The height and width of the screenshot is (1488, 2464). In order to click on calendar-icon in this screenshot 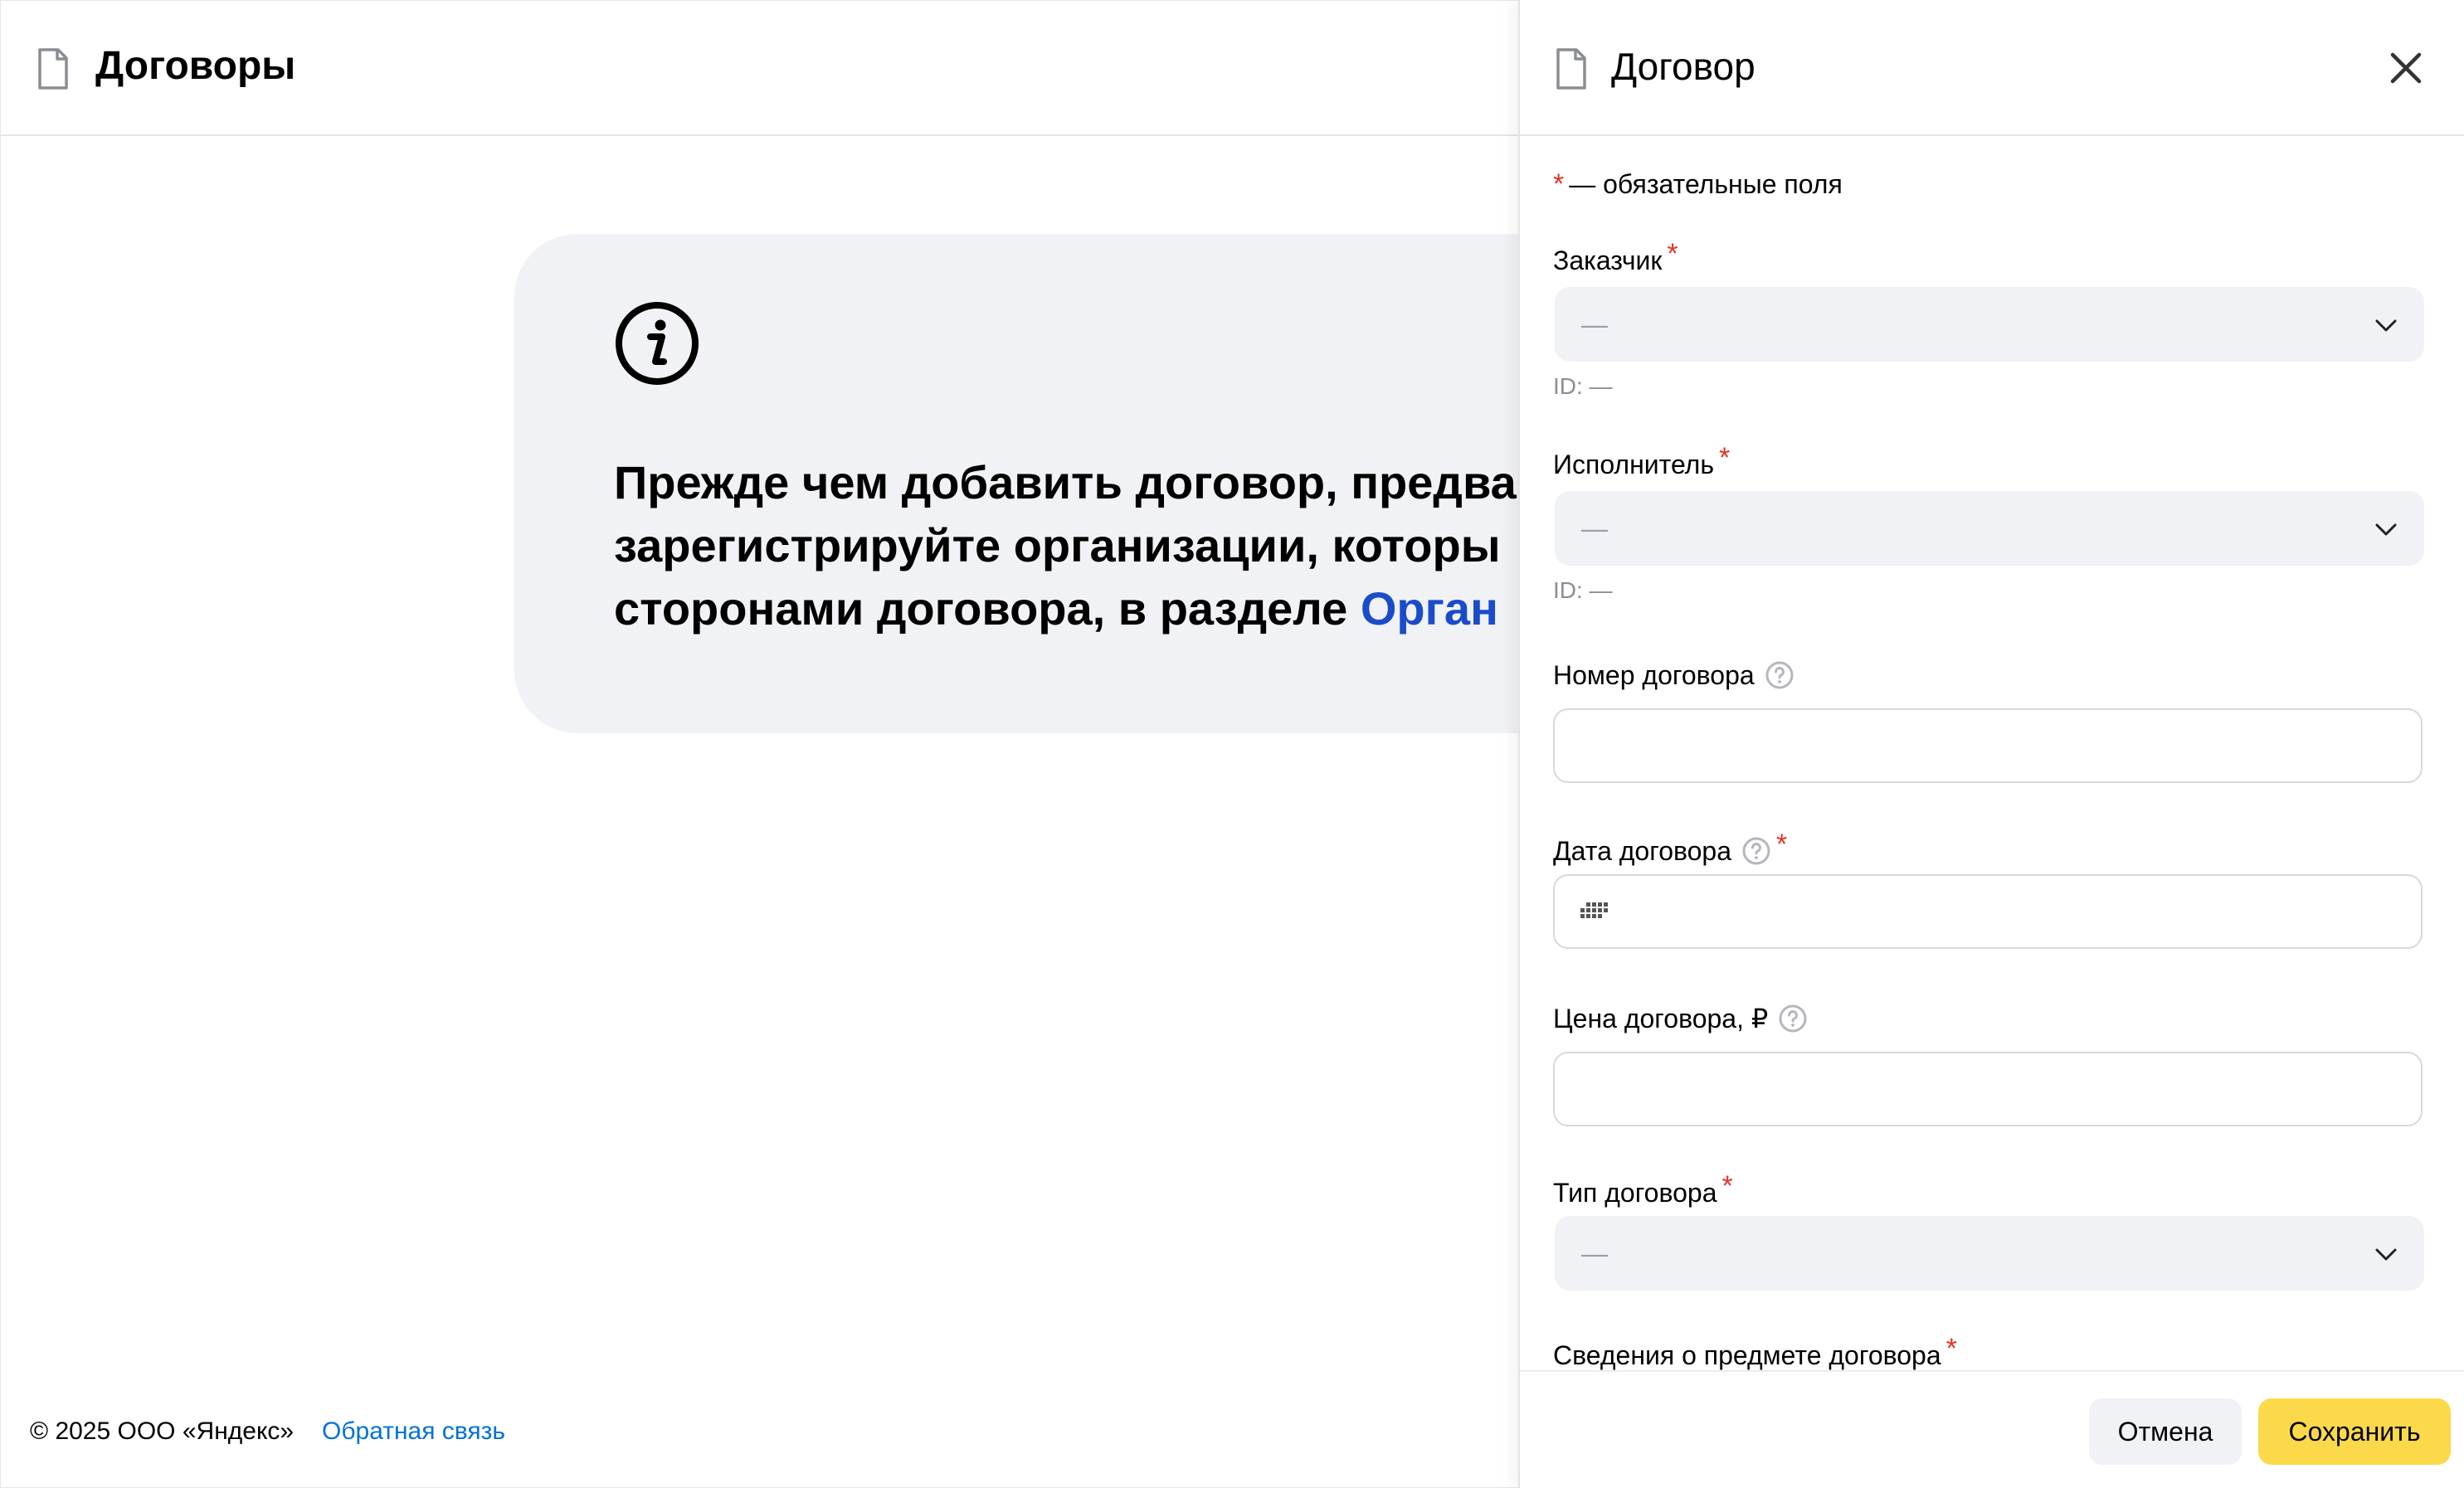, I will do `click(1594, 912)`.